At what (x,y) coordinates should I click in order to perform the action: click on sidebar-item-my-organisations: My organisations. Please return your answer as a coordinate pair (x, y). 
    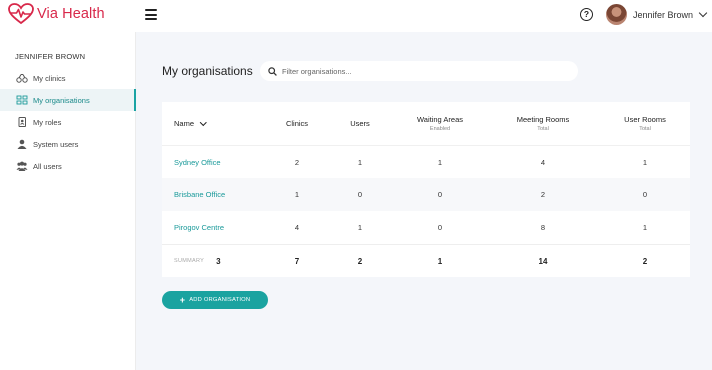
    Looking at the image, I should click on (68, 100).